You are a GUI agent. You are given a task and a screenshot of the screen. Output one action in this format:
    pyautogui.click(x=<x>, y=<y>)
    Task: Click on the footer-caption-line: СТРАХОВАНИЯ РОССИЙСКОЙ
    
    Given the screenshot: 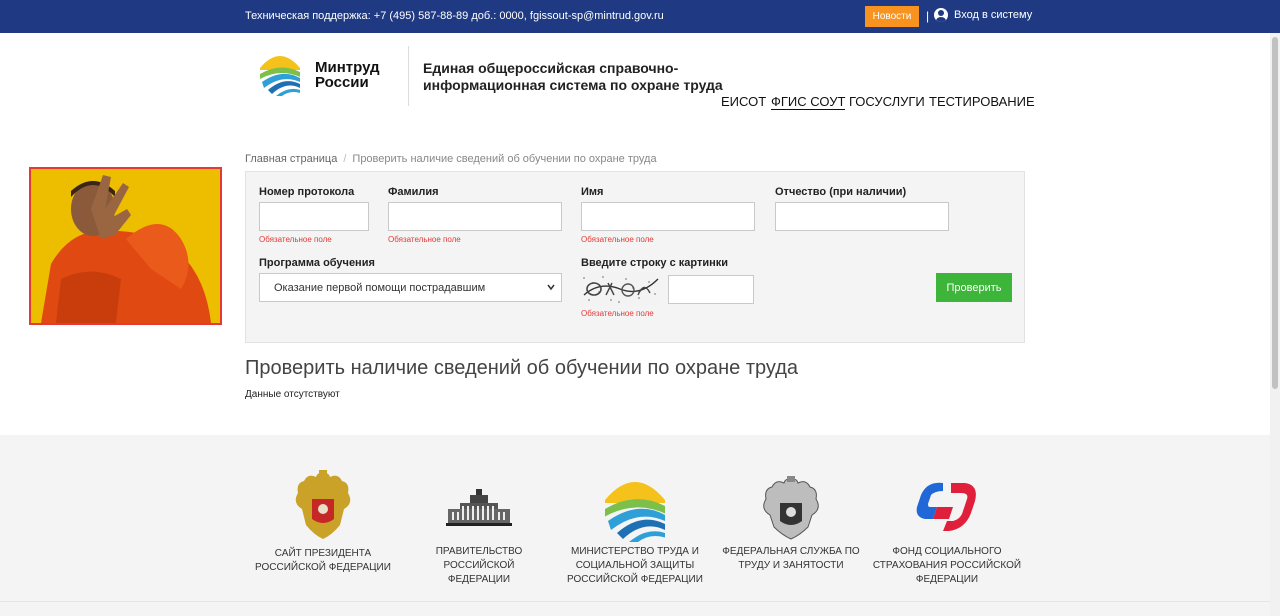 What is the action you would take?
    pyautogui.click(x=947, y=565)
    